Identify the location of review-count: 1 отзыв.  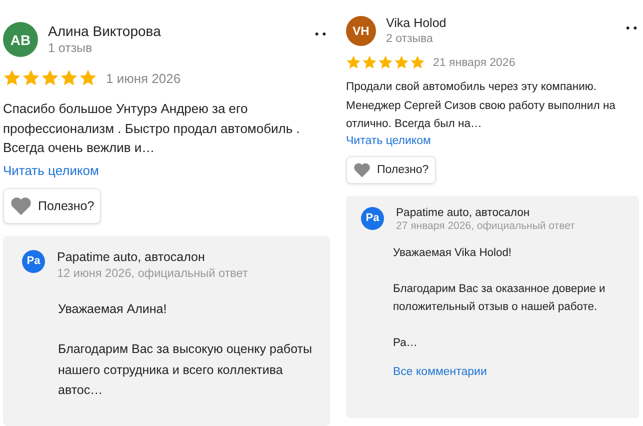
(71, 48).